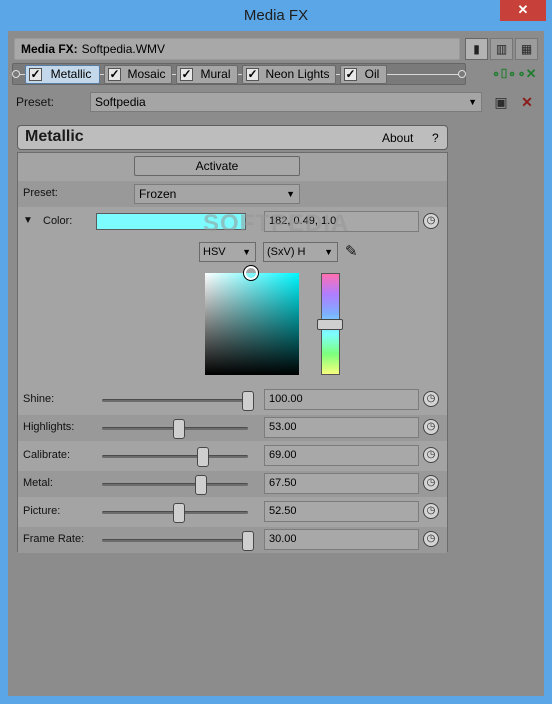 The image size is (552, 704). What do you see at coordinates (523, 10) in the screenshot?
I see `close-button: ✕` at bounding box center [523, 10].